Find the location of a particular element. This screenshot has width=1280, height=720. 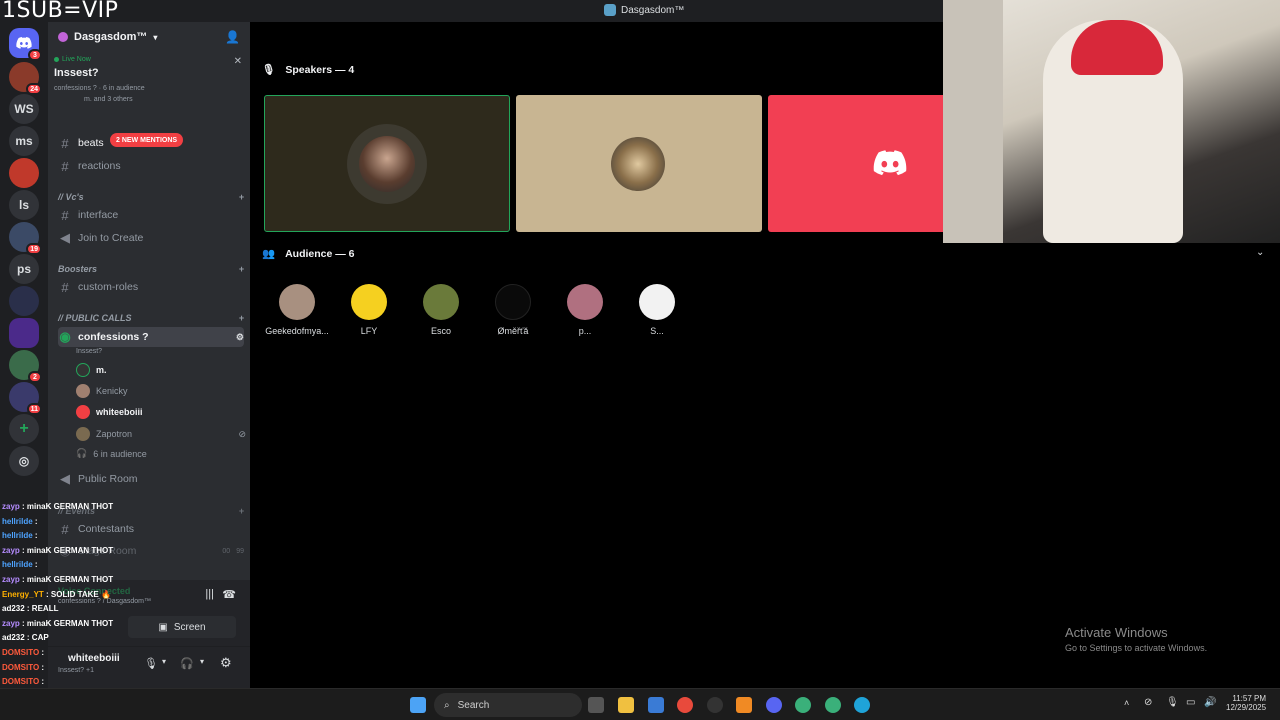

voice-user: Zapotron ⊘ is located at coordinates (161, 434).